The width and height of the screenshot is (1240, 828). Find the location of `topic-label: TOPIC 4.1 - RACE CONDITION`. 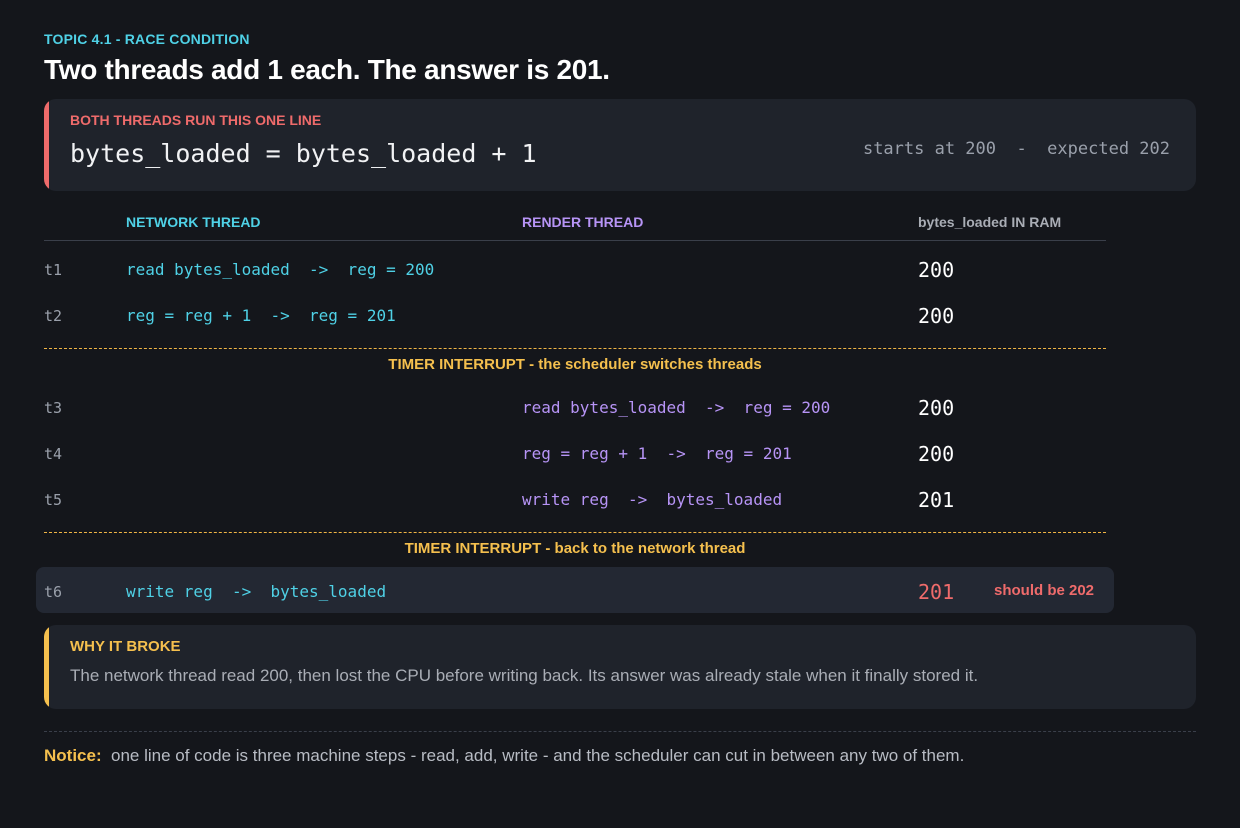

topic-label: TOPIC 4.1 - RACE CONDITION is located at coordinates (147, 39).